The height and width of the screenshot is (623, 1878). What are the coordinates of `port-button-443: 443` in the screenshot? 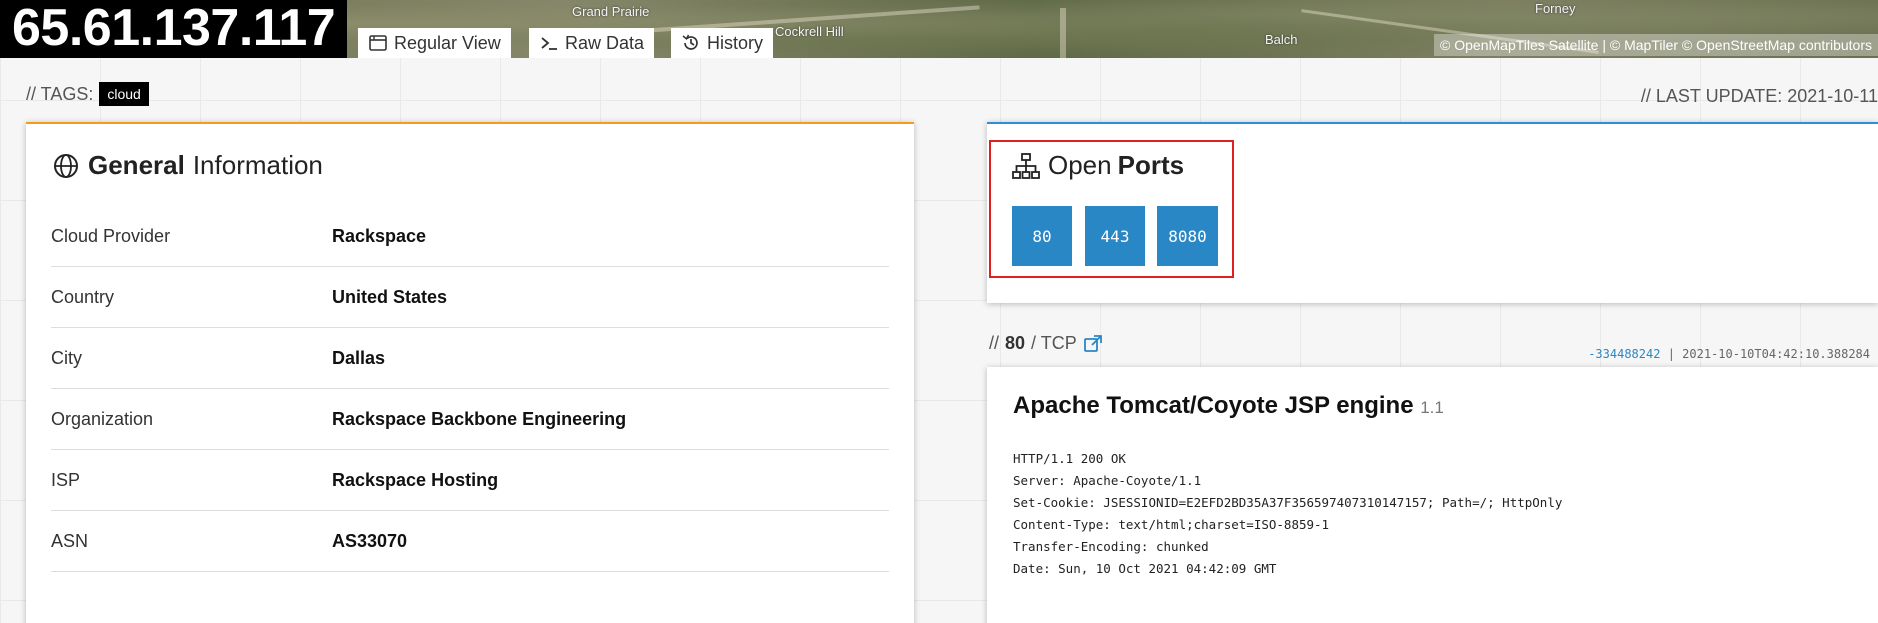 It's located at (1115, 236).